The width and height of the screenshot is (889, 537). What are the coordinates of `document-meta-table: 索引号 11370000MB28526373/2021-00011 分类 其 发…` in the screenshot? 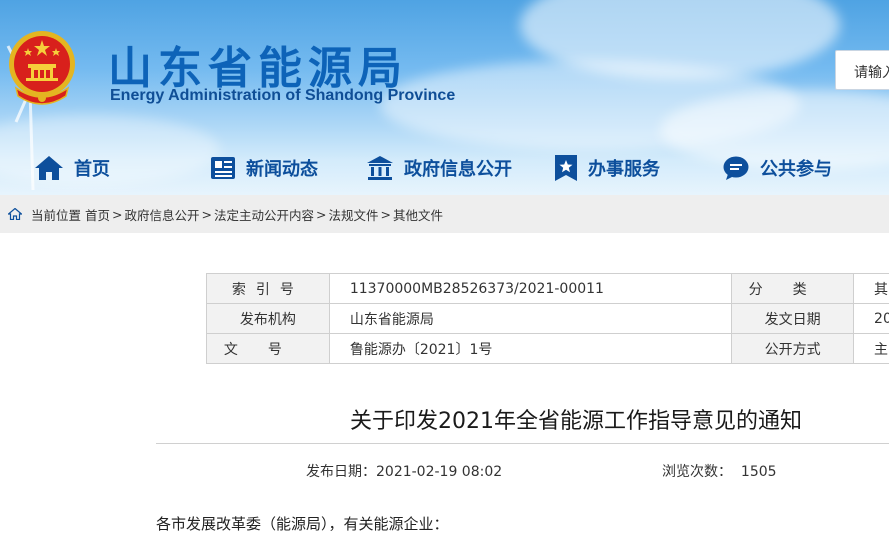 It's located at (547, 318).